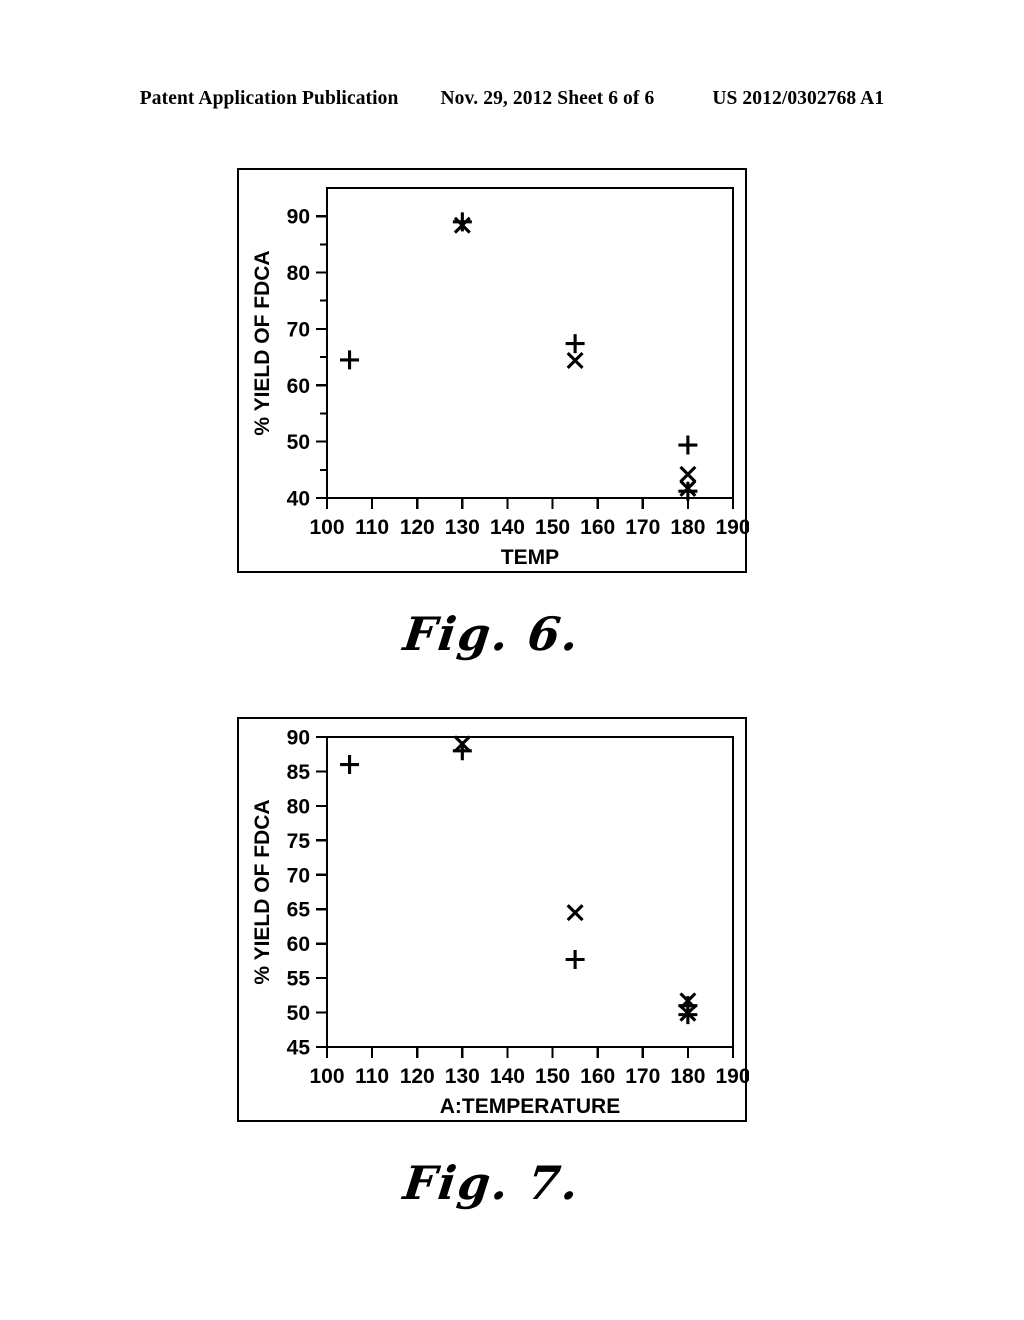  I want to click on y-tick-label: 65, so click(299, 910).